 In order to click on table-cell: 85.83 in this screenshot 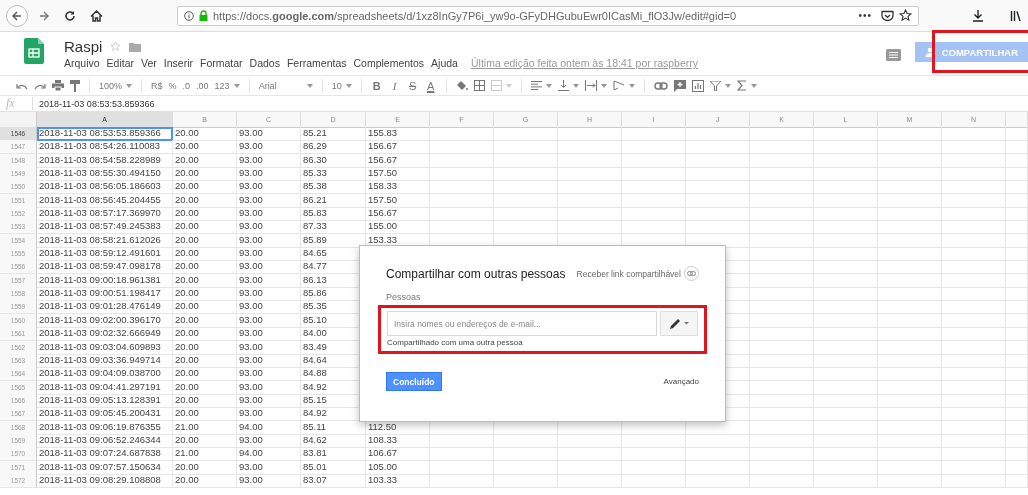, I will do `click(333, 214)`.